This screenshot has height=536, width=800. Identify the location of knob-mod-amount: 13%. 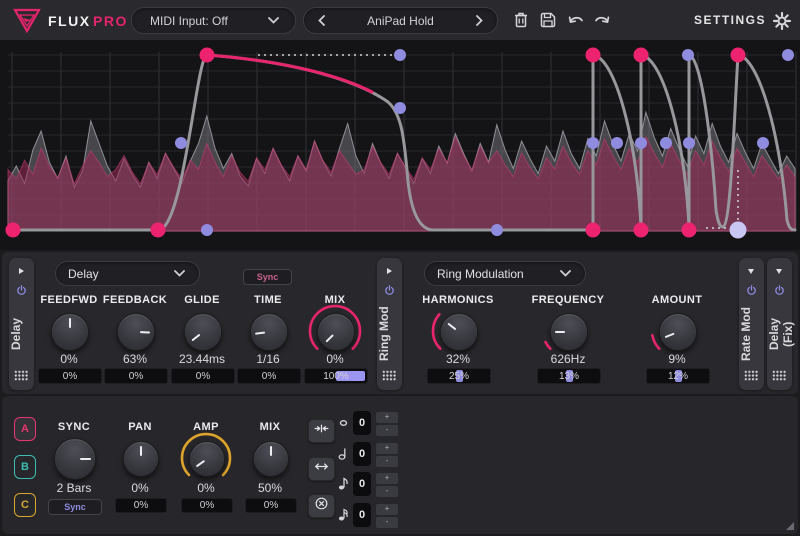
(569, 376).